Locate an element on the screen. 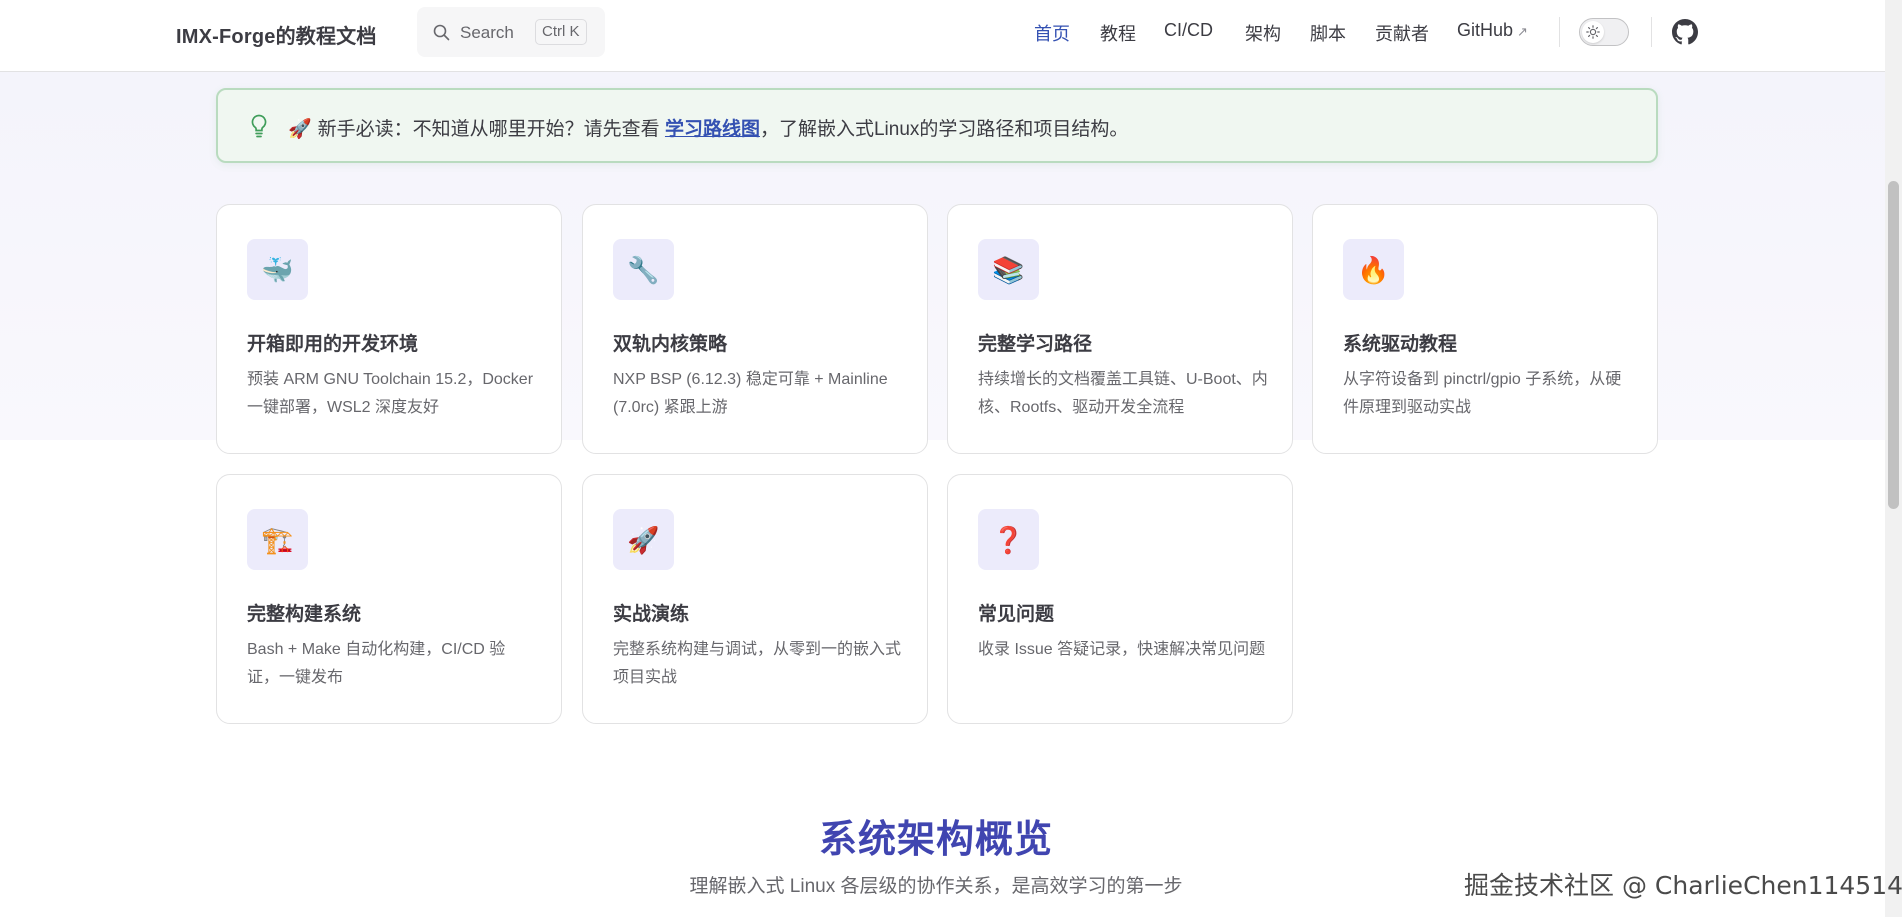 This screenshot has height=917, width=1902. scrollbar-thumb is located at coordinates (1893, 345).